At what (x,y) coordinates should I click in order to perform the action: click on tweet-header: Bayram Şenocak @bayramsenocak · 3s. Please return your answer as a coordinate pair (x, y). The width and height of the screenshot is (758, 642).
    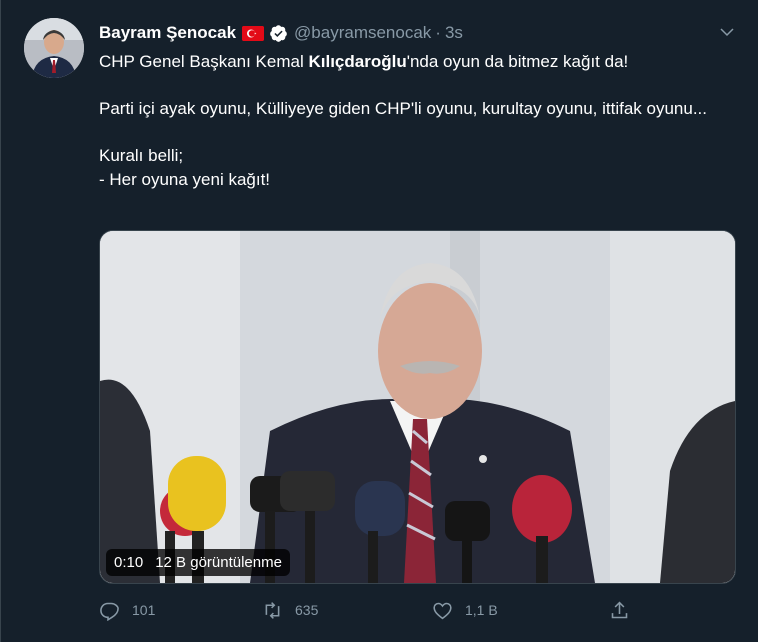
    Looking at the image, I should click on (281, 33).